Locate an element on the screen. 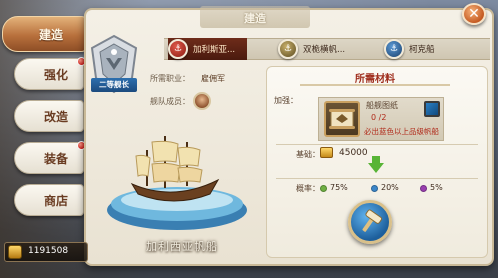  tab-refit: 改造 is located at coordinates (49, 116).